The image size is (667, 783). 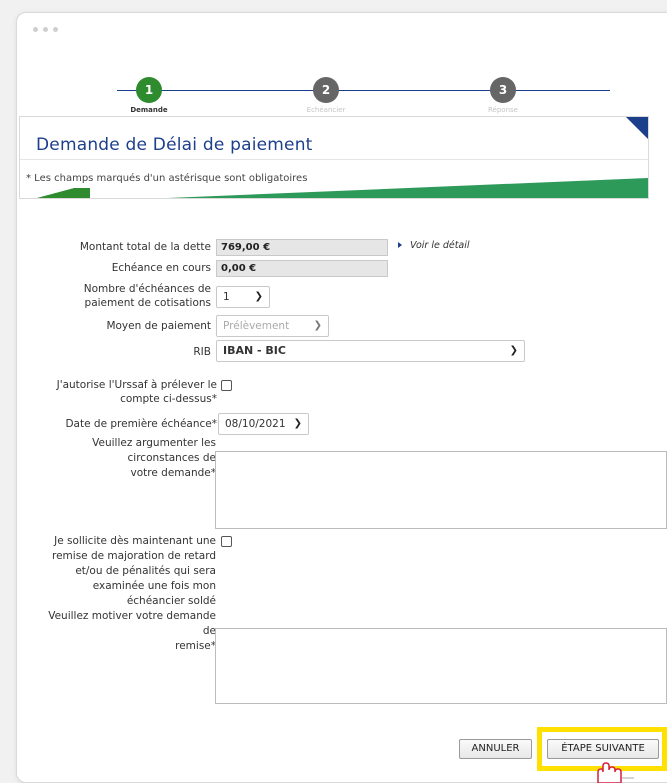 What do you see at coordinates (147, 289) in the screenshot?
I see `installments-label-line1: Nombre d'échéances de` at bounding box center [147, 289].